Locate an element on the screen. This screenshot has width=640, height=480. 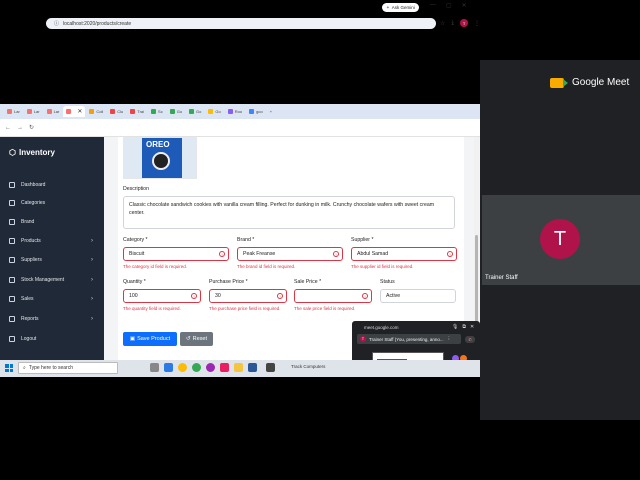
taskbar-news: Track Computers is located at coordinates (308, 366).